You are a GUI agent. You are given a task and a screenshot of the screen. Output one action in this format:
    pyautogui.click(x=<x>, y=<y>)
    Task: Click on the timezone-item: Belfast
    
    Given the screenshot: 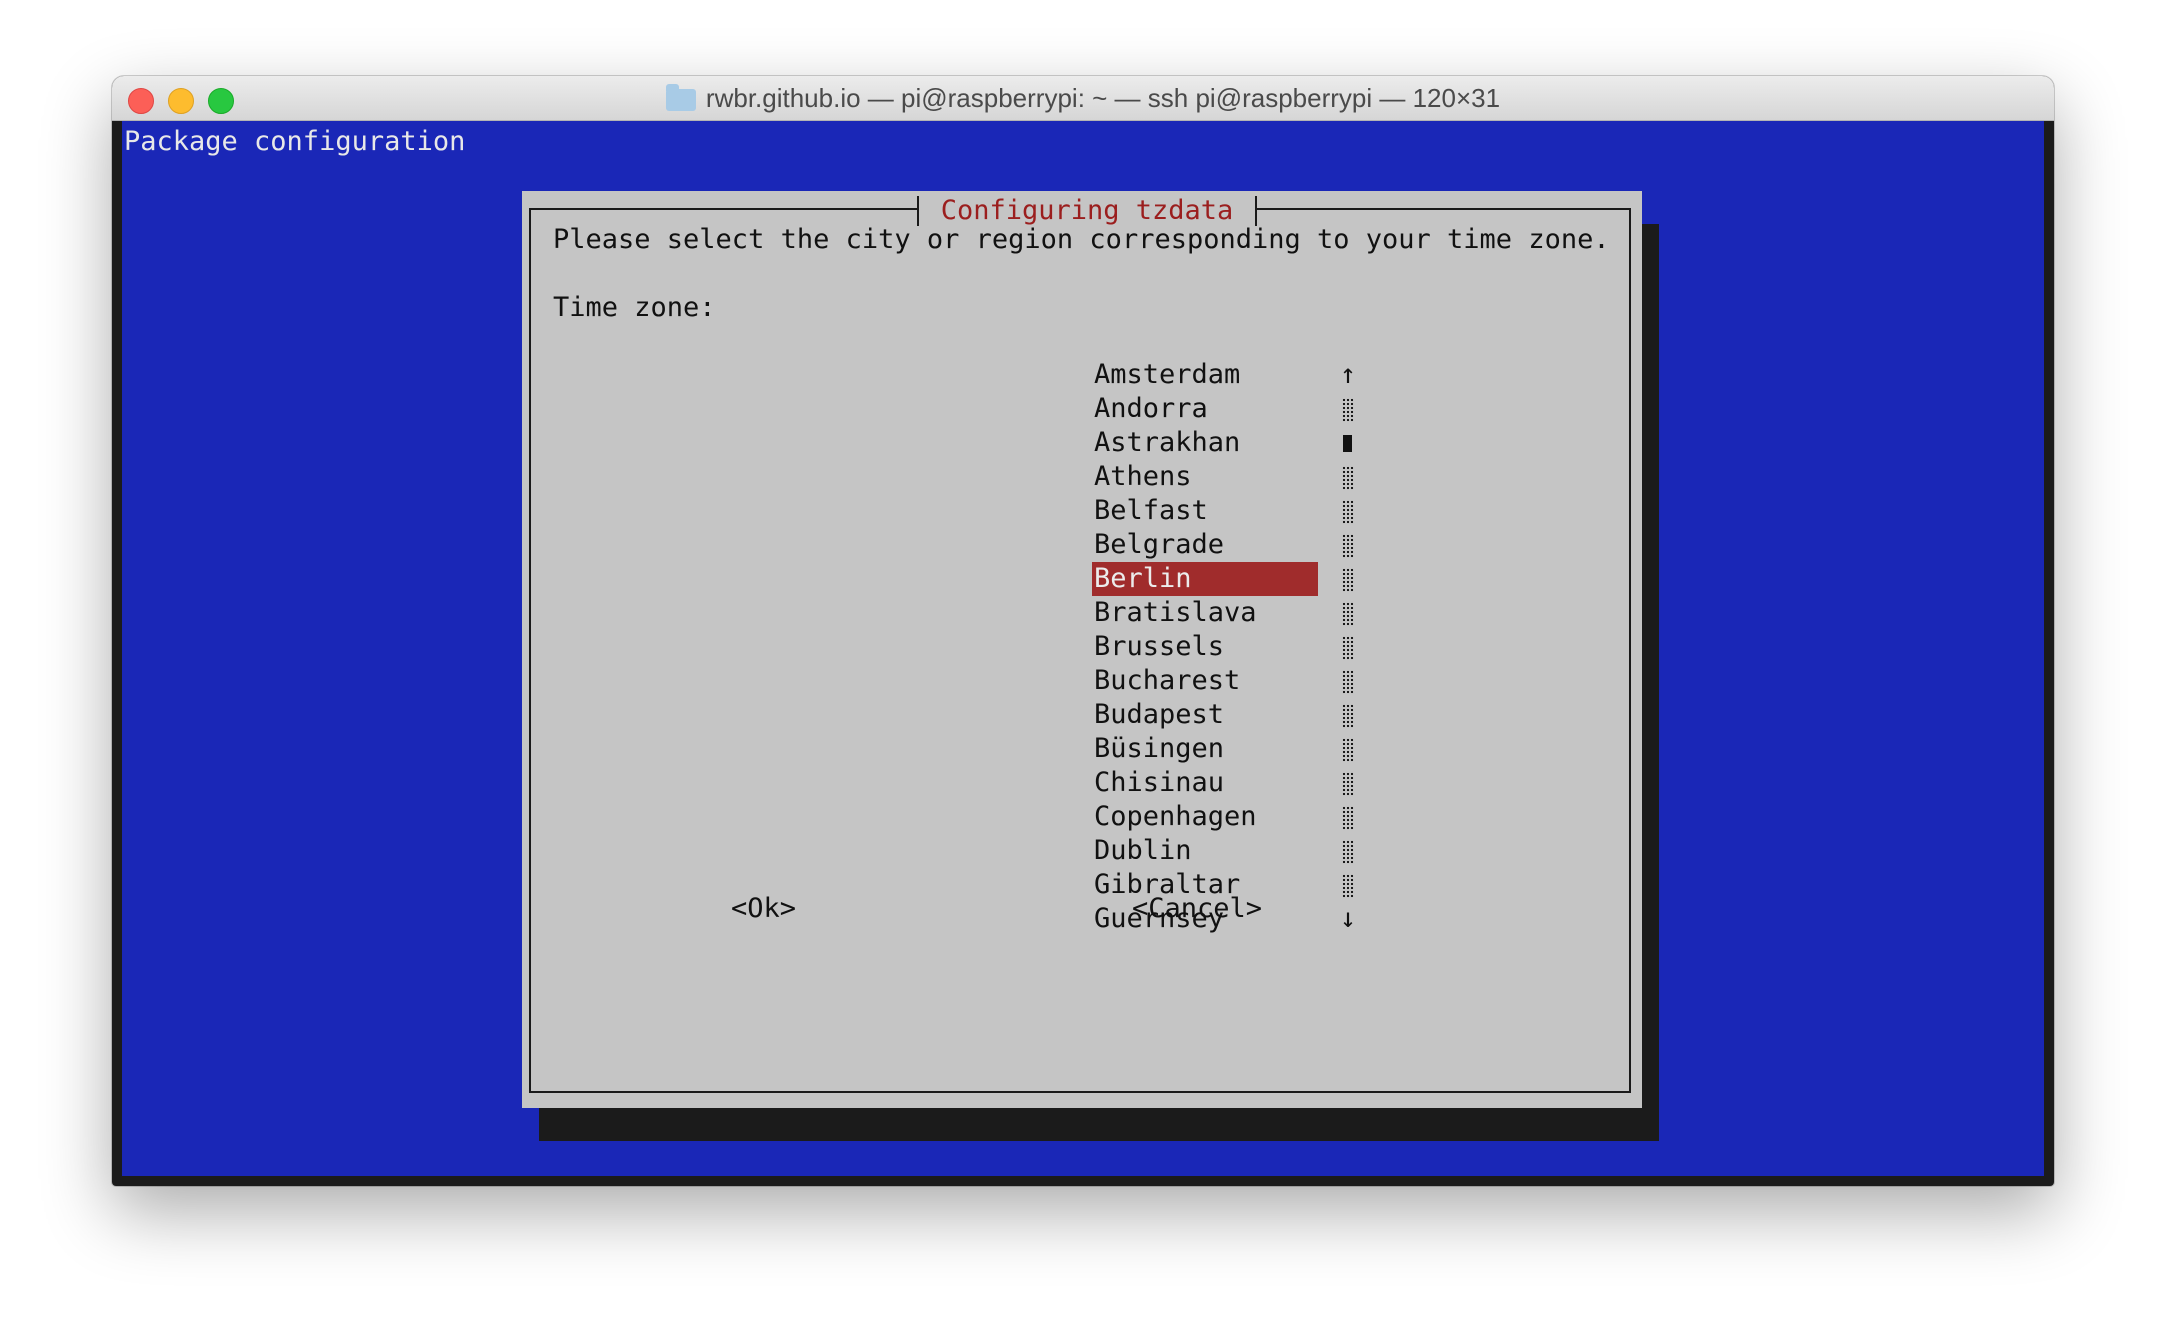 What is the action you would take?
    pyautogui.click(x=1205, y=511)
    